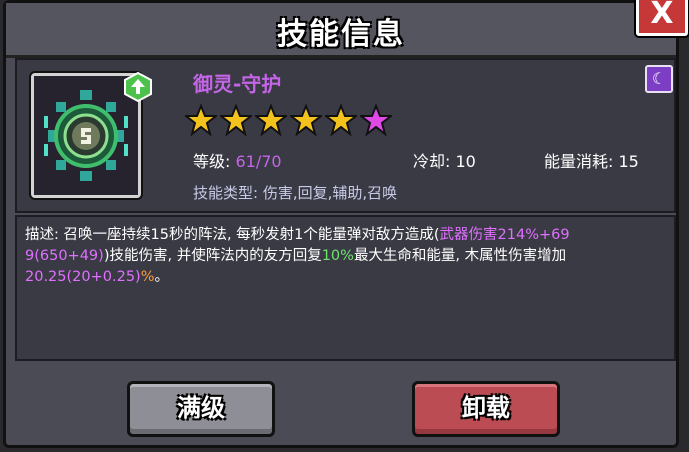 This screenshot has width=689, height=452. Describe the element at coordinates (212, 256) in the screenshot. I see `description-text: )技能伤害, 并使阵法内的友方回复` at that location.